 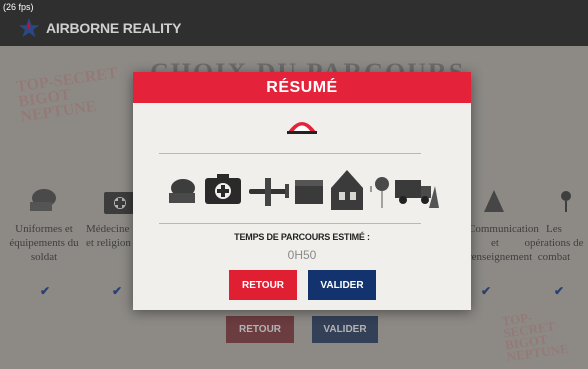 What do you see at coordinates (302, 128) in the screenshot?
I see `emblem-icon` at bounding box center [302, 128].